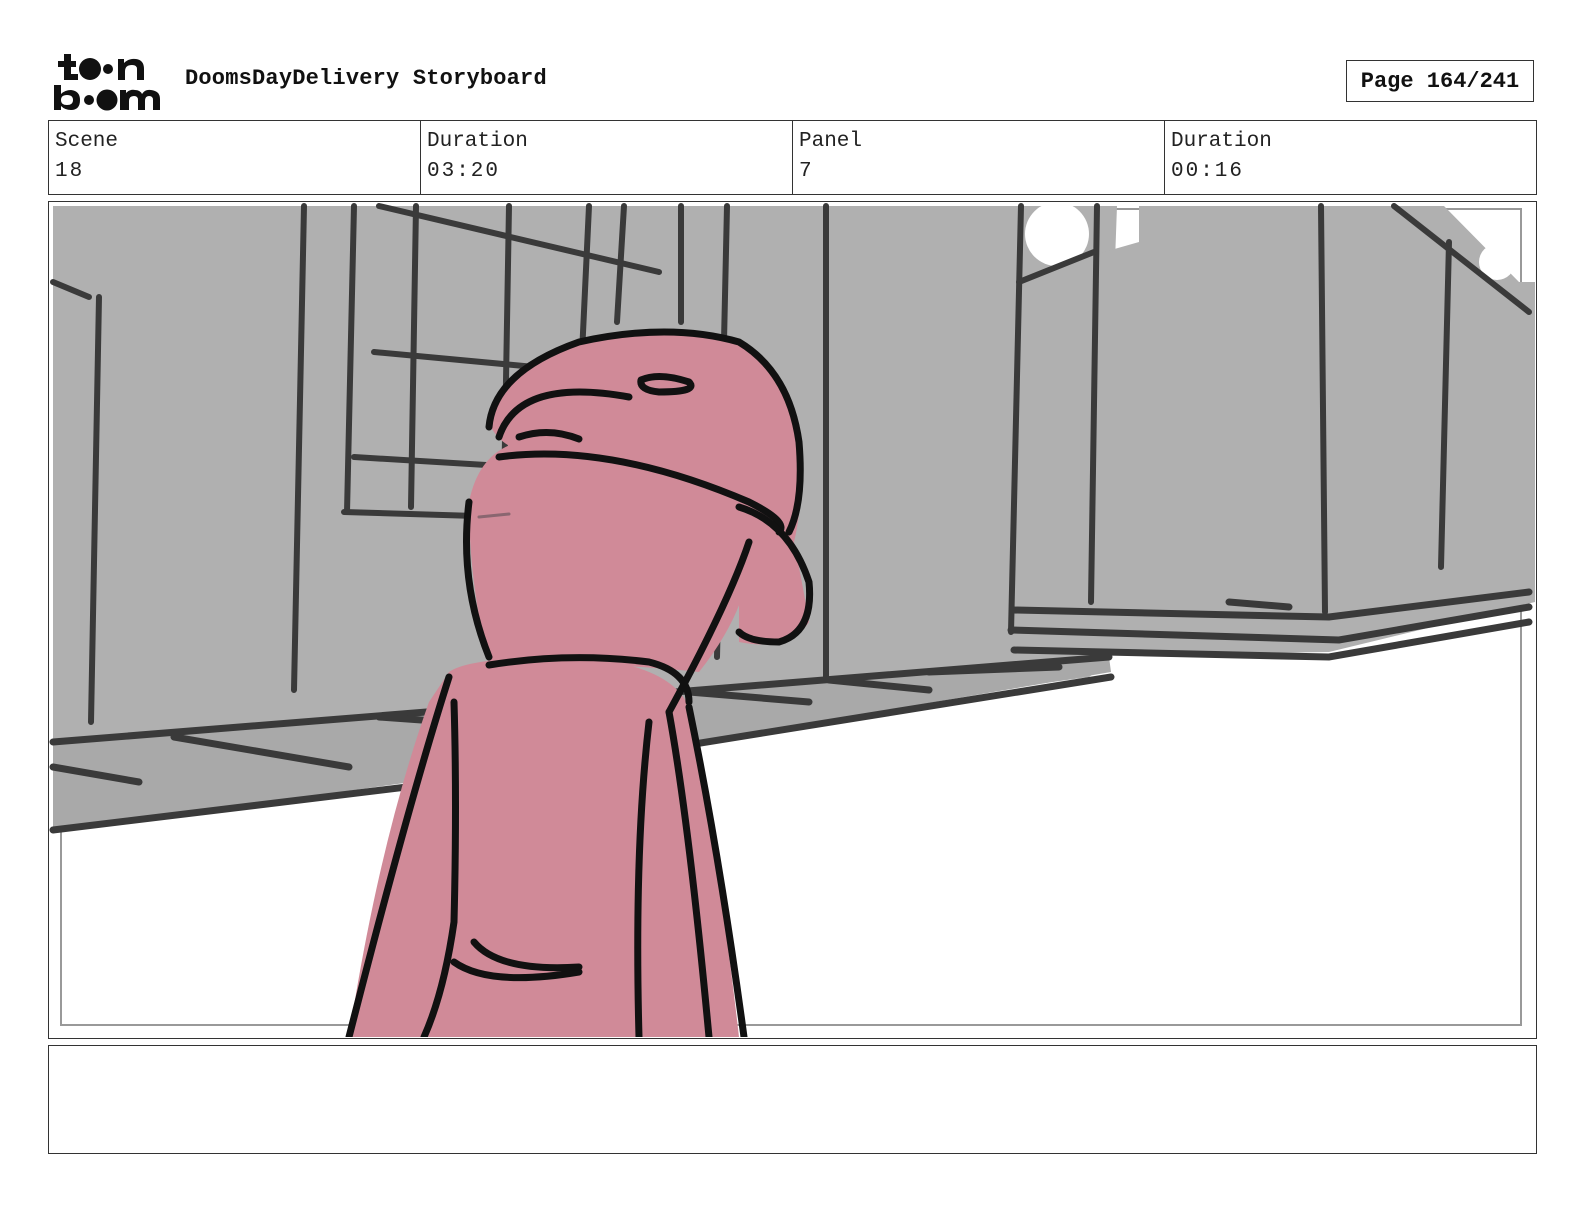 This screenshot has height=1224, width=1584. Describe the element at coordinates (792, 1099) in the screenshot. I see `panel-notes-box` at that location.